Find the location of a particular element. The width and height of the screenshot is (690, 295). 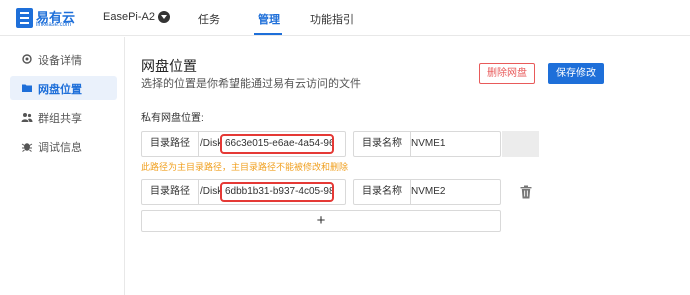

folder-icon is located at coordinates (27, 88).